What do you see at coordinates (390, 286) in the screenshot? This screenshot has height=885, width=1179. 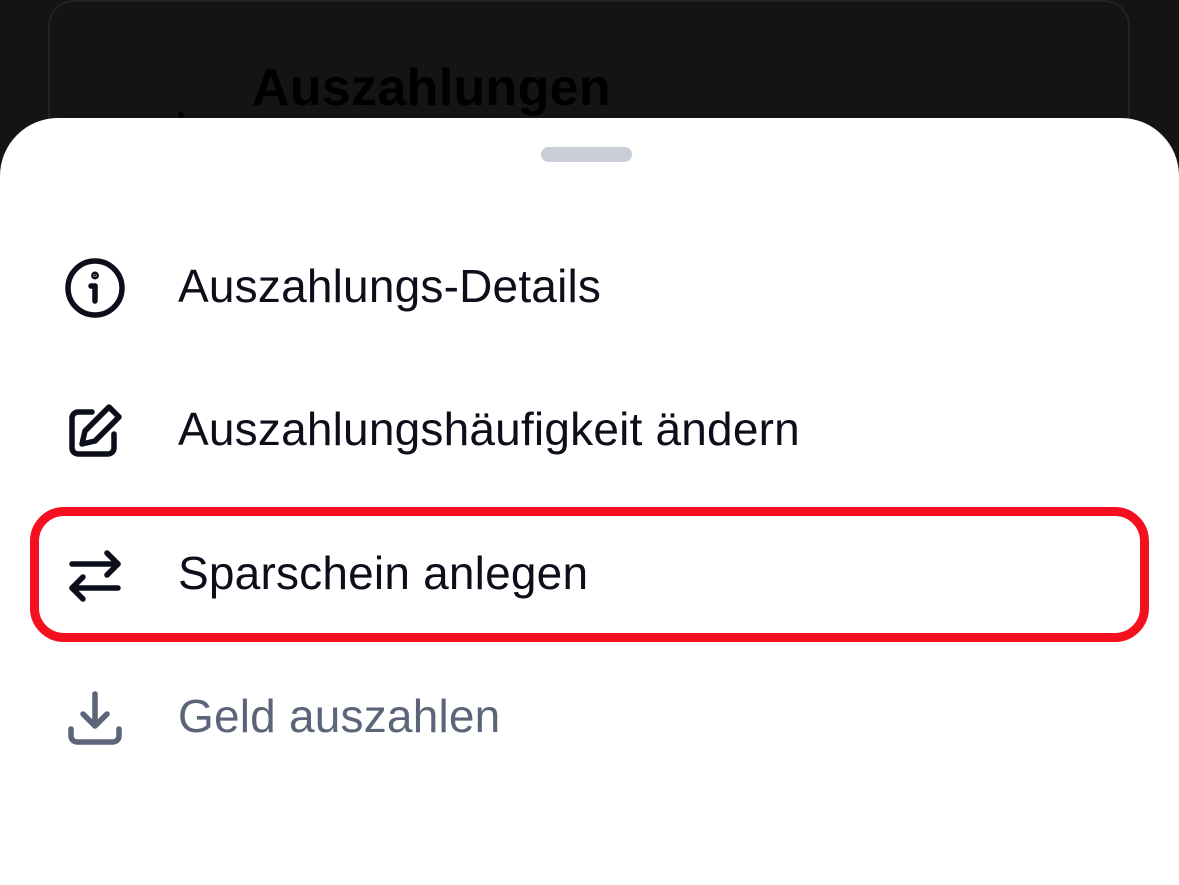 I see `menu-item-label: Auszahlungs-Details` at bounding box center [390, 286].